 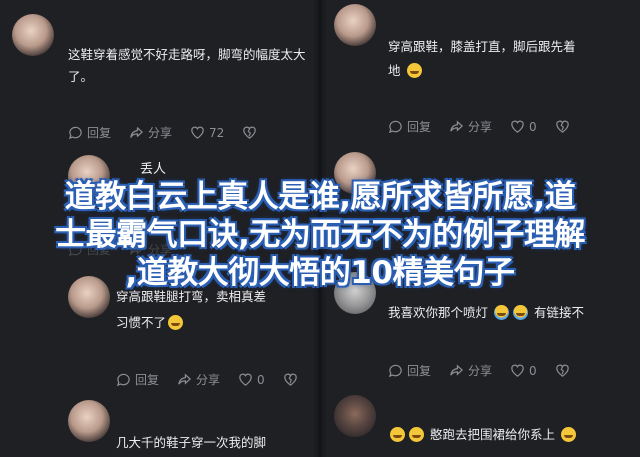 I want to click on comment-text: 我喜欢你那个喷灯 有链接不, so click(x=486, y=312).